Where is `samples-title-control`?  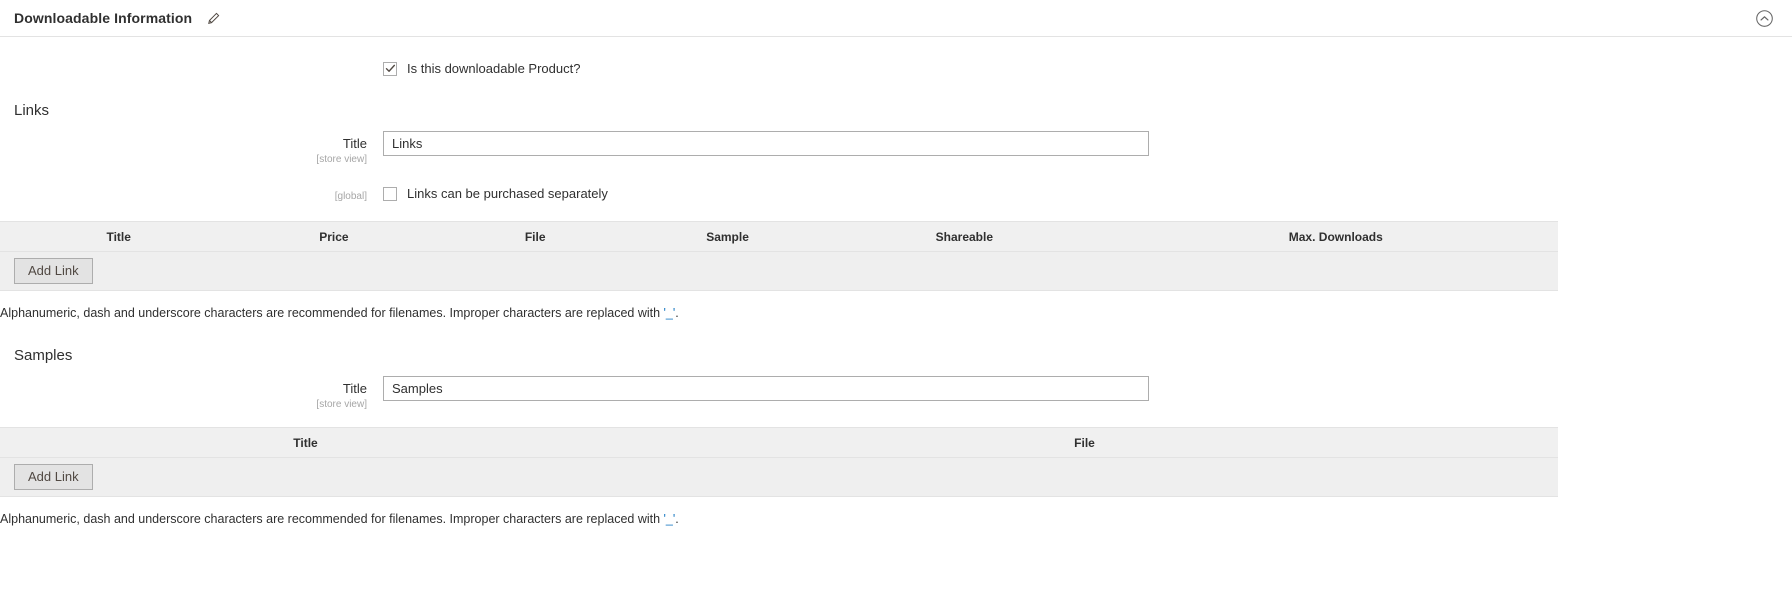 samples-title-control is located at coordinates (1087, 388).